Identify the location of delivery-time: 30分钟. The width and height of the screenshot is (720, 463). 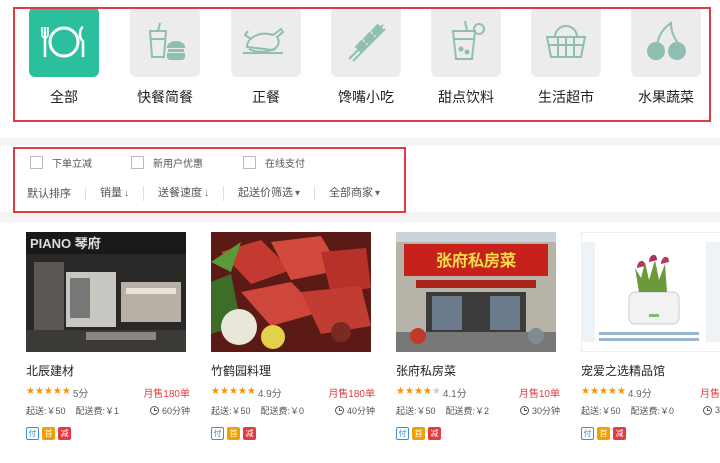
(539, 410).